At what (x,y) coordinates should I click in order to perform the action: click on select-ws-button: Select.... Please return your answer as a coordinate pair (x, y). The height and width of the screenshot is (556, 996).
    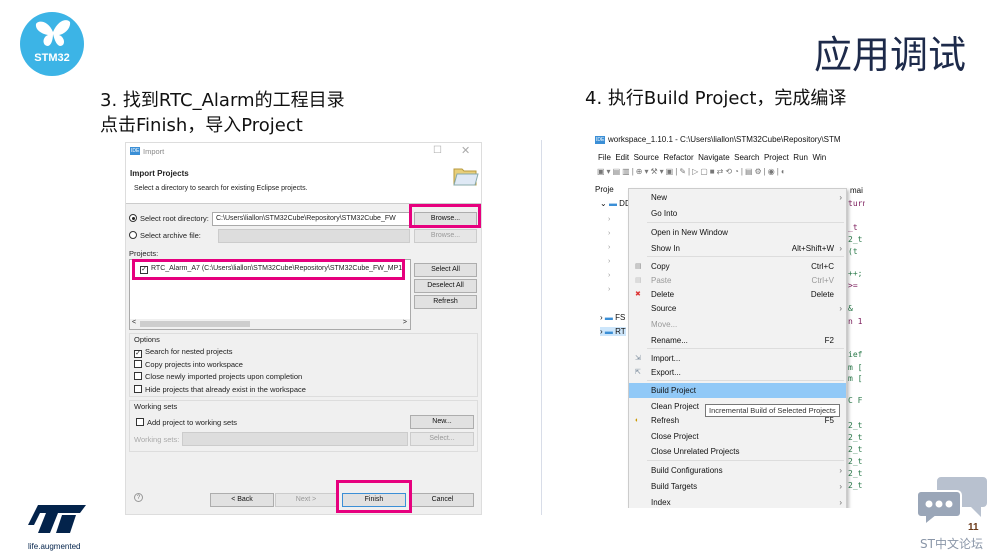
    Looking at the image, I should click on (442, 439).